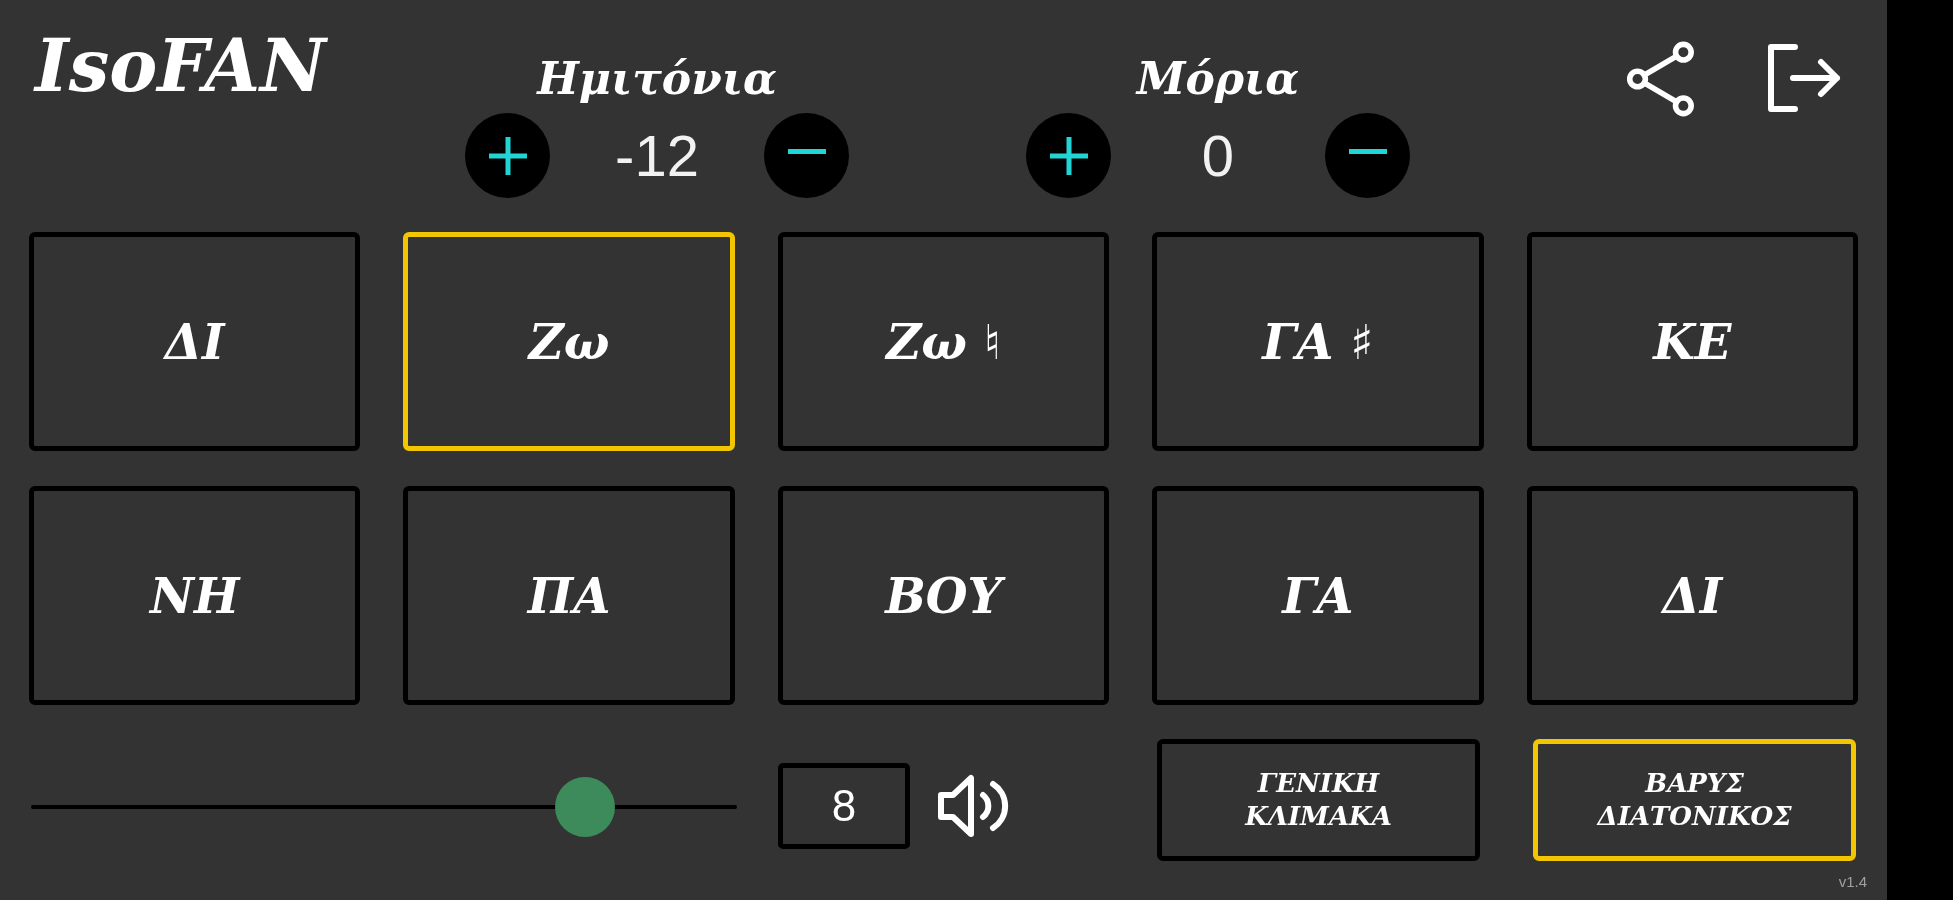 The image size is (1953, 900). Describe the element at coordinates (1218, 155) in the screenshot. I see `counter-value: 0` at that location.